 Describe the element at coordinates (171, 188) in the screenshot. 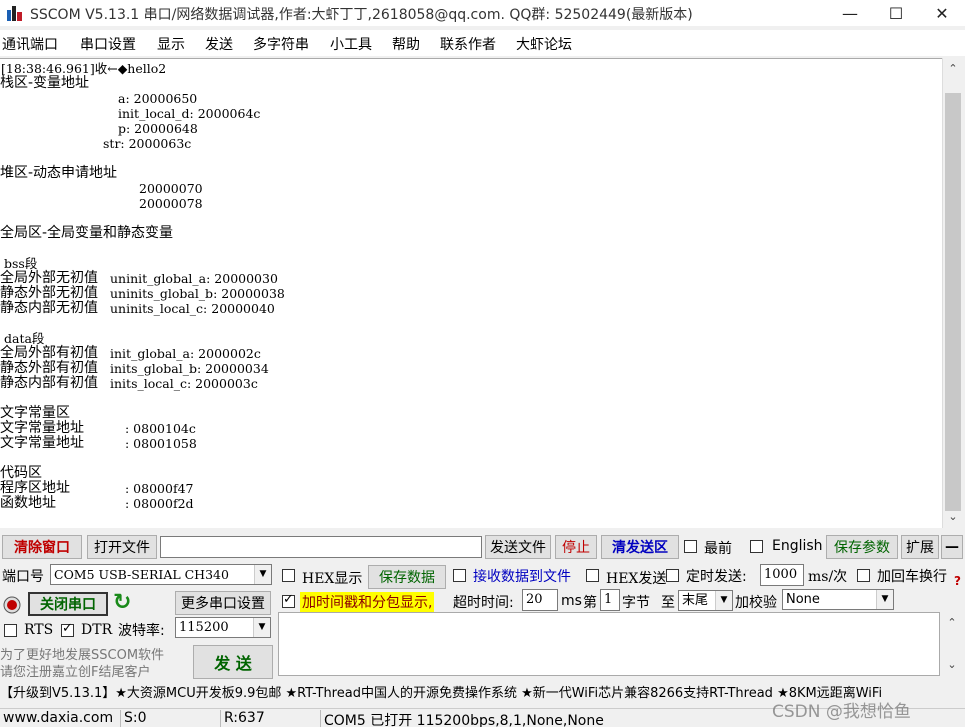

I see `recv-line: 20000070` at that location.